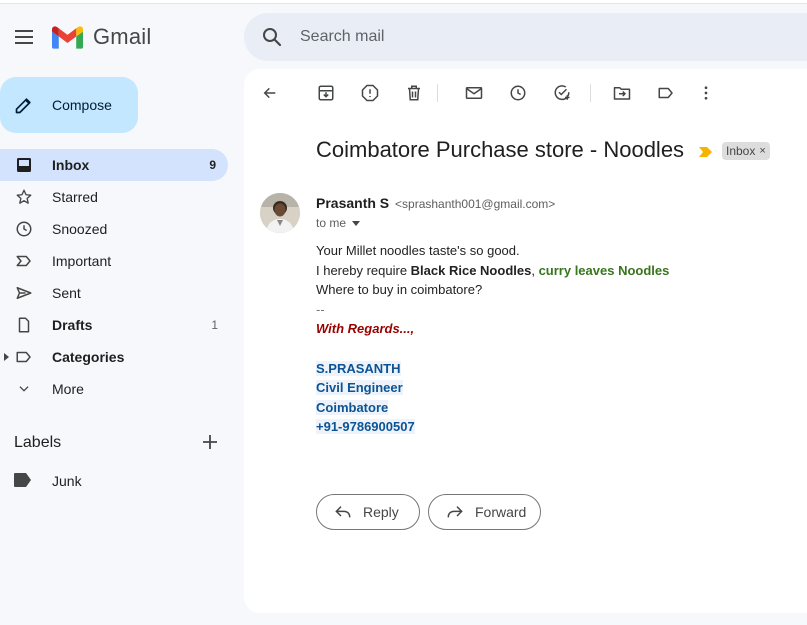  I want to click on back-arrow-icon, so click(270, 93).